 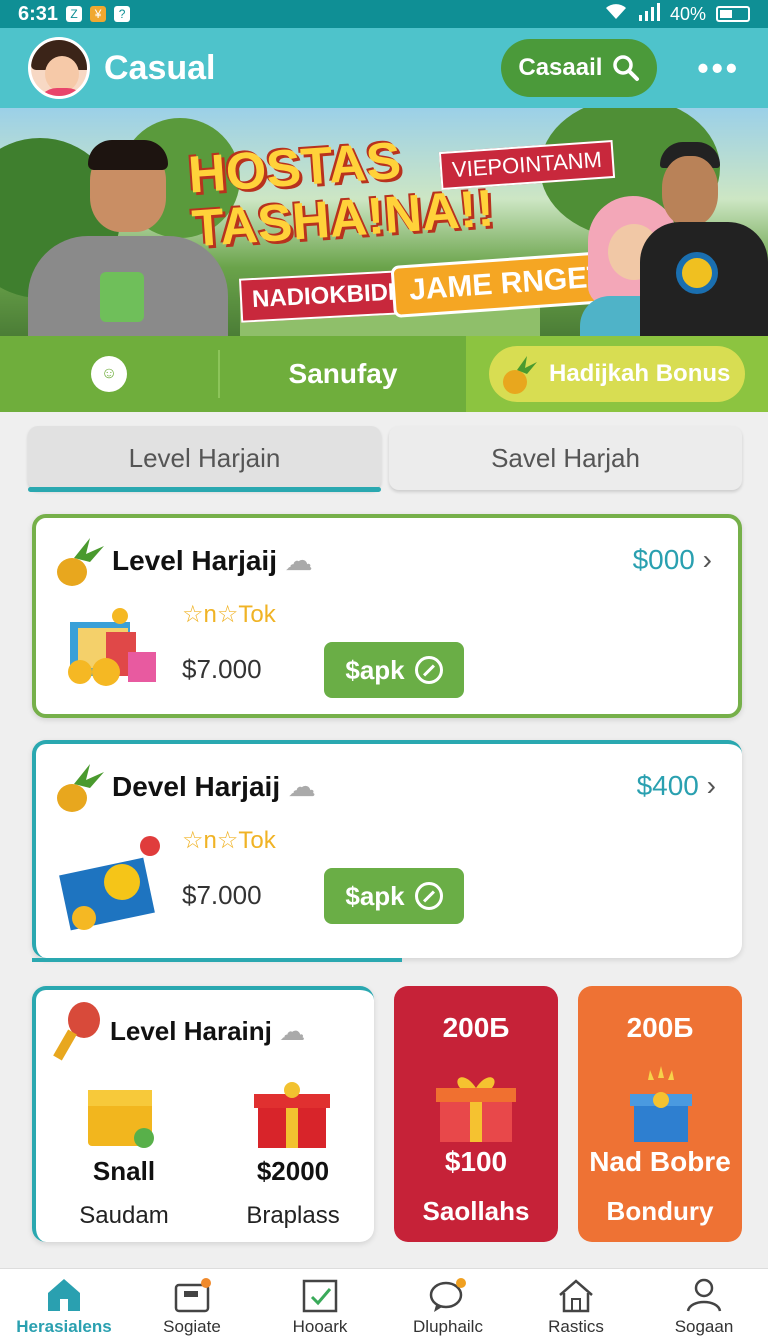 What do you see at coordinates (112, 647) in the screenshot?
I see `game-assets-icon` at bounding box center [112, 647].